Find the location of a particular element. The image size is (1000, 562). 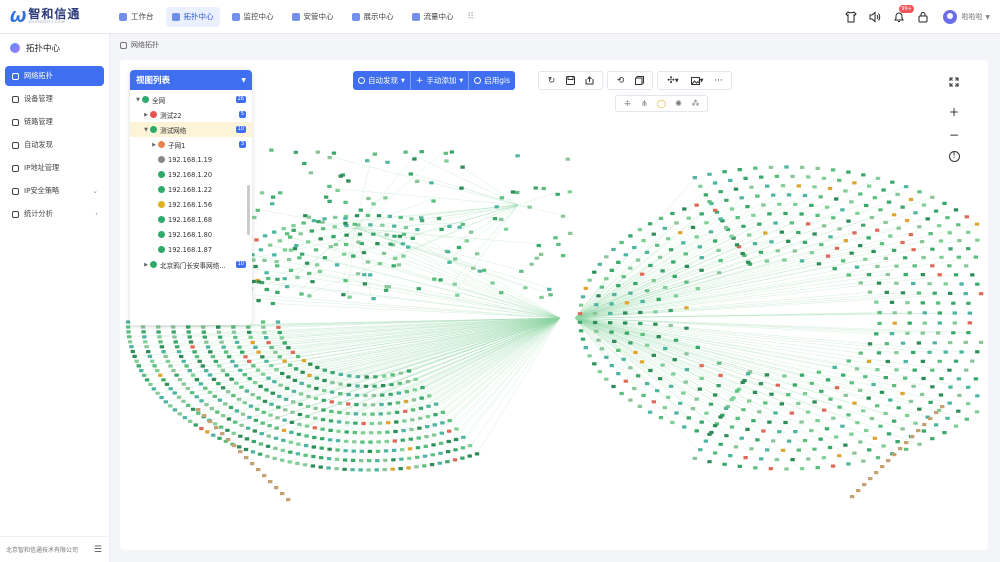

sidebar-item-label: IP安全策略 is located at coordinates (42, 190).